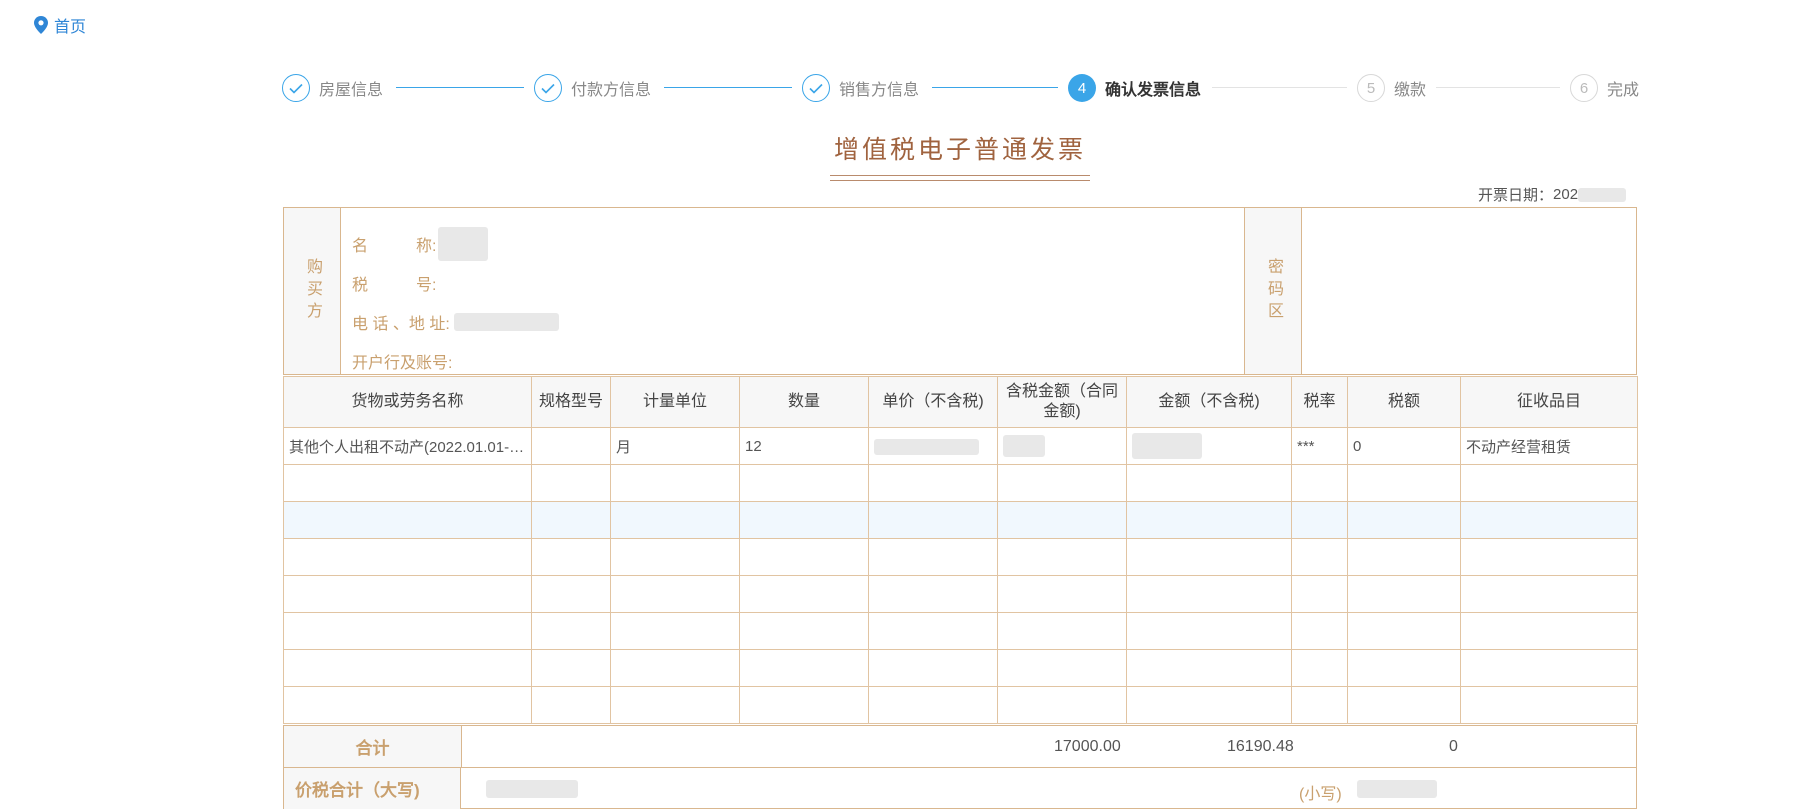 Image resolution: width=1802 pixels, height=809 pixels. I want to click on step-house-info: 房屋信息, so click(332, 88).